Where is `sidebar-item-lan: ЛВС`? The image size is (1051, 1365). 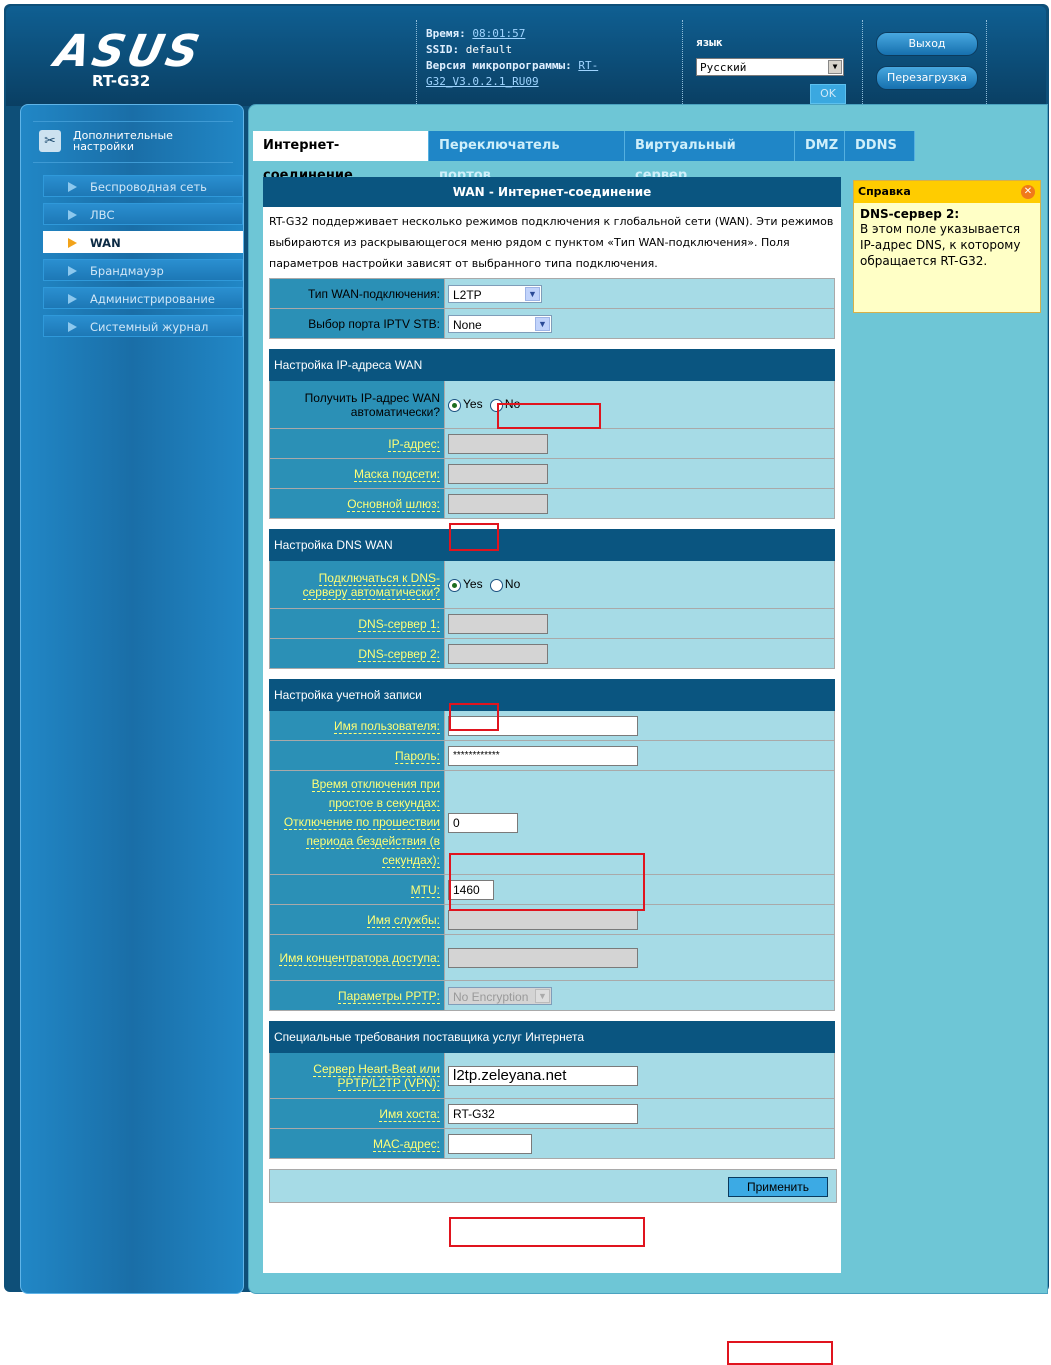 sidebar-item-lan: ЛВС is located at coordinates (143, 214).